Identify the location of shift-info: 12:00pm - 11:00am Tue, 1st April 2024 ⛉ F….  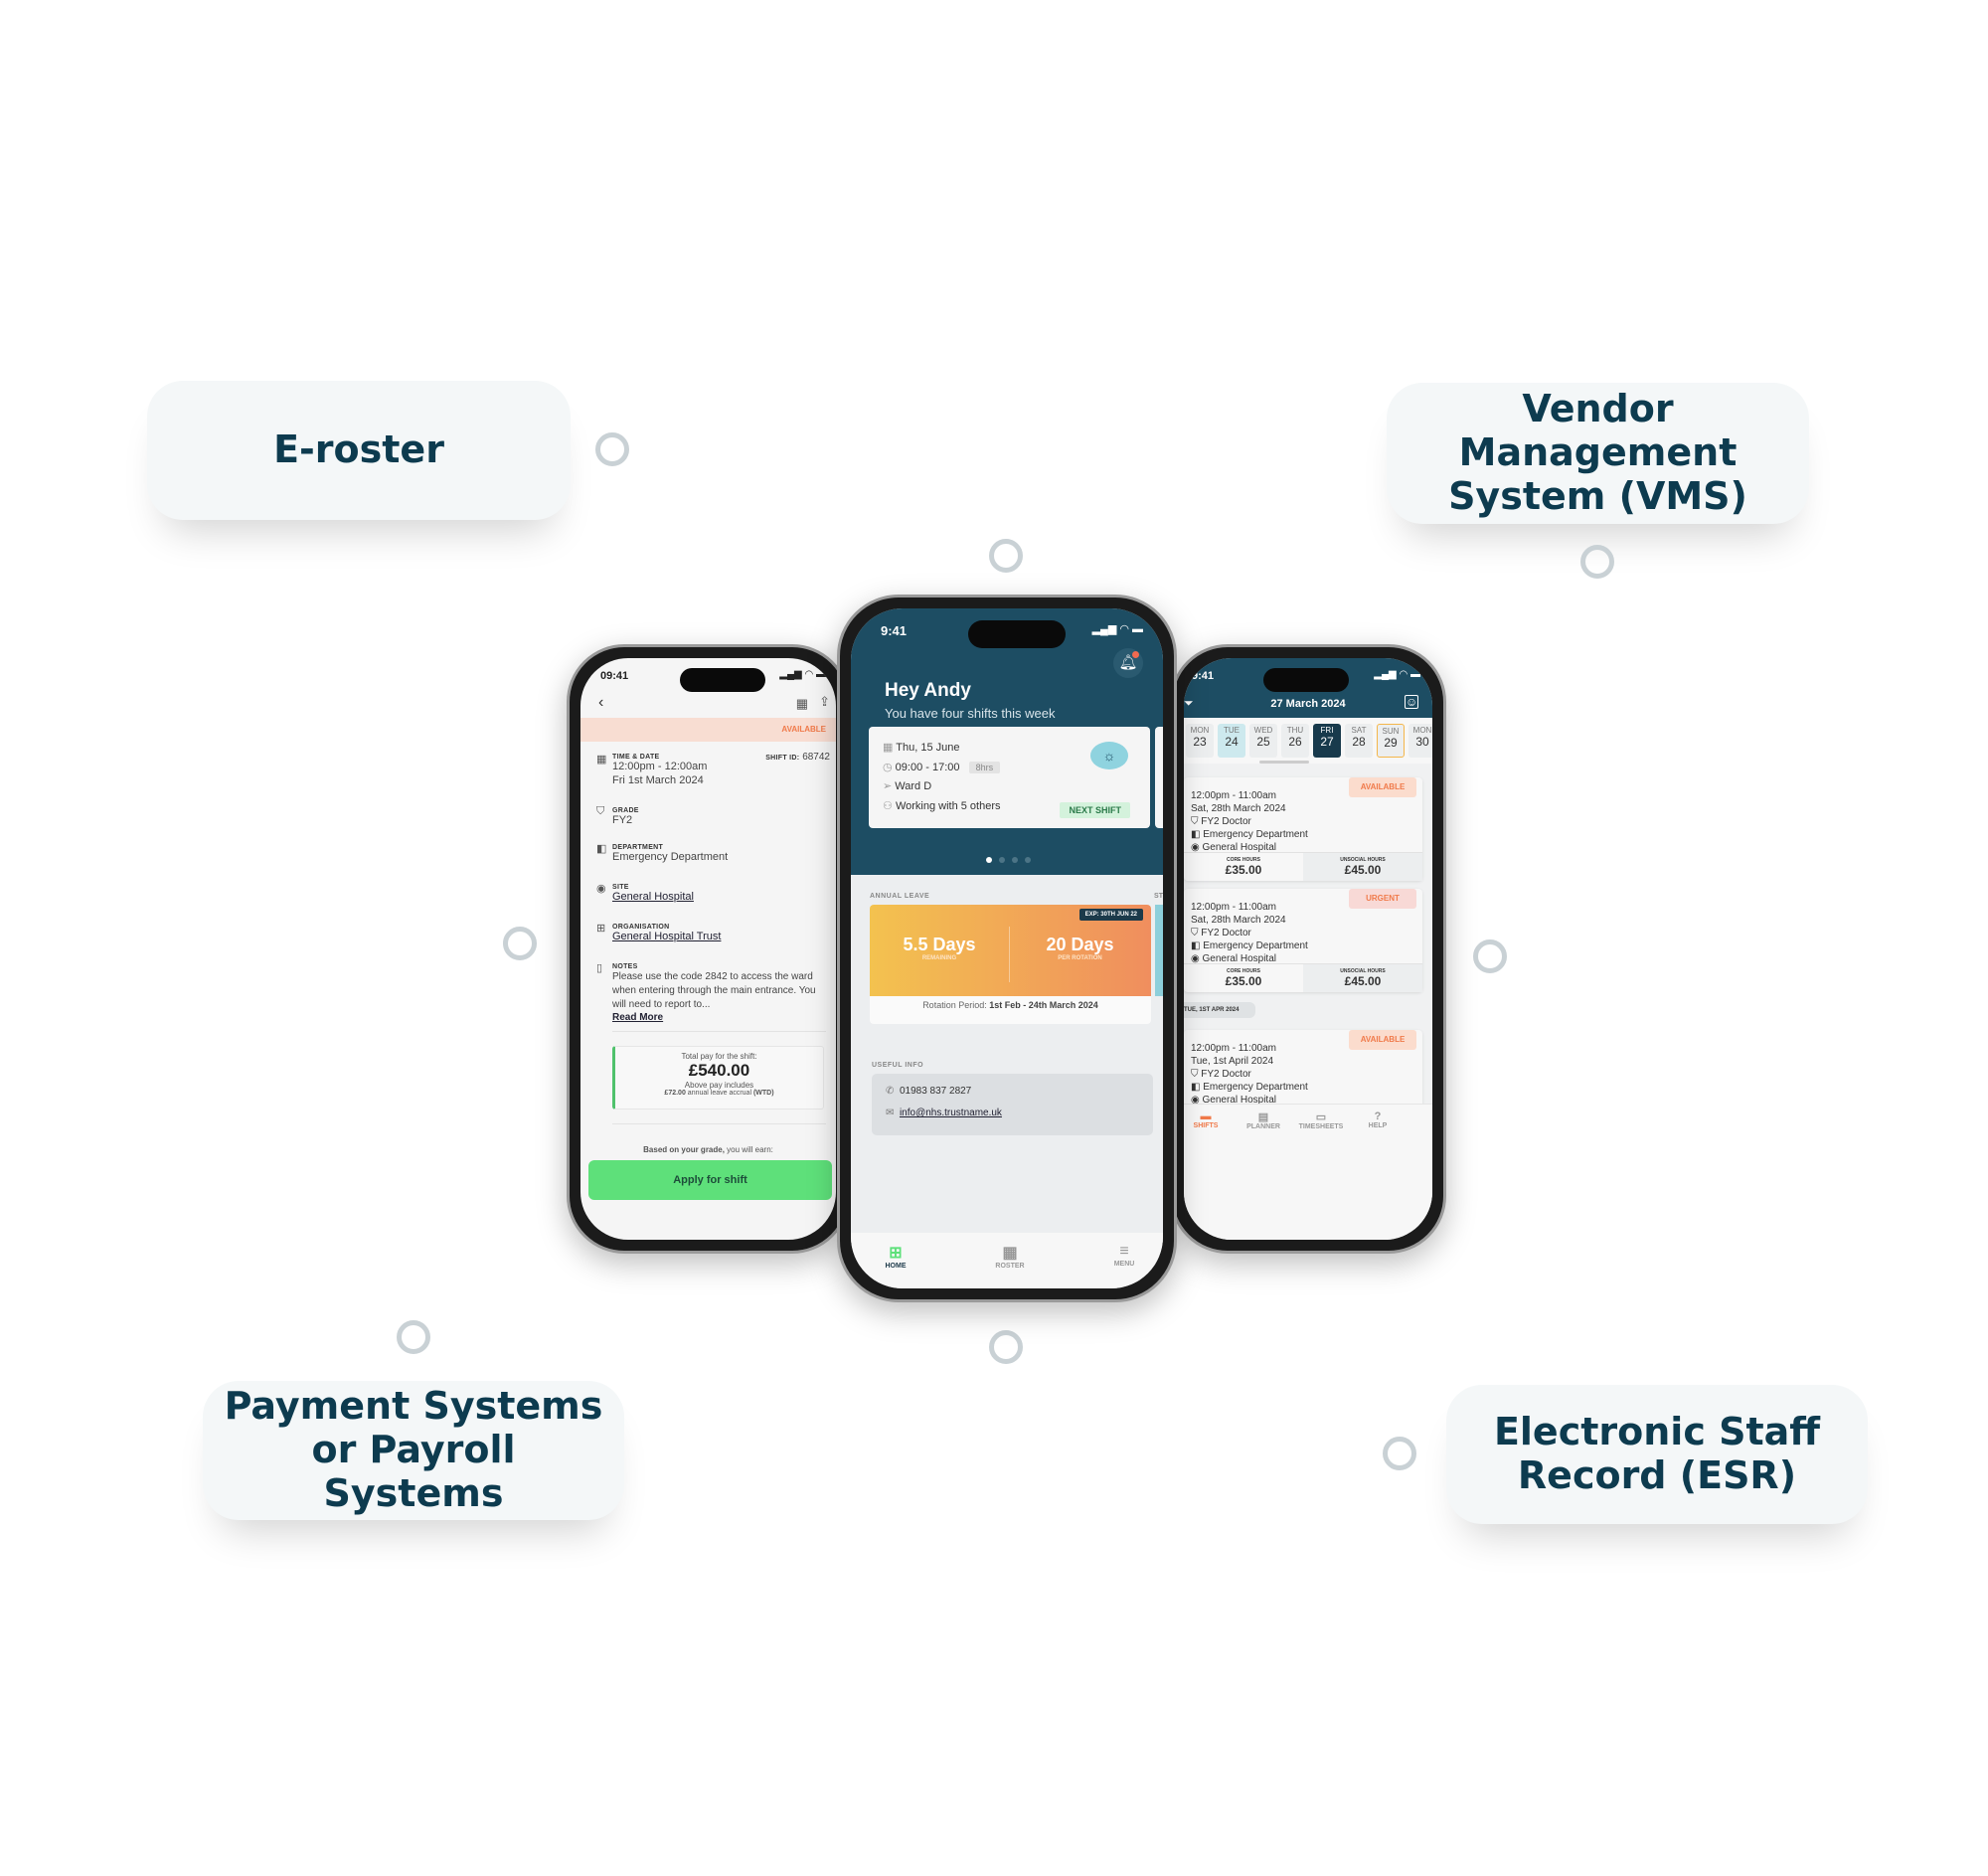
(1249, 1074).